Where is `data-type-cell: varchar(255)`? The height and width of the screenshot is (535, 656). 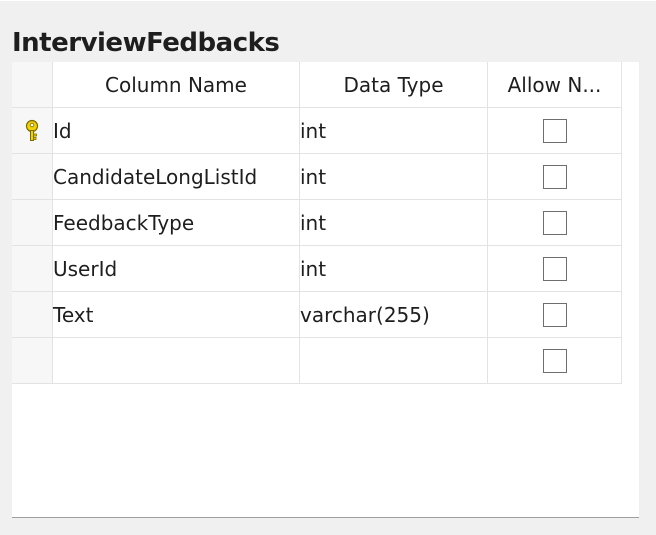
data-type-cell: varchar(255) is located at coordinates (393, 314).